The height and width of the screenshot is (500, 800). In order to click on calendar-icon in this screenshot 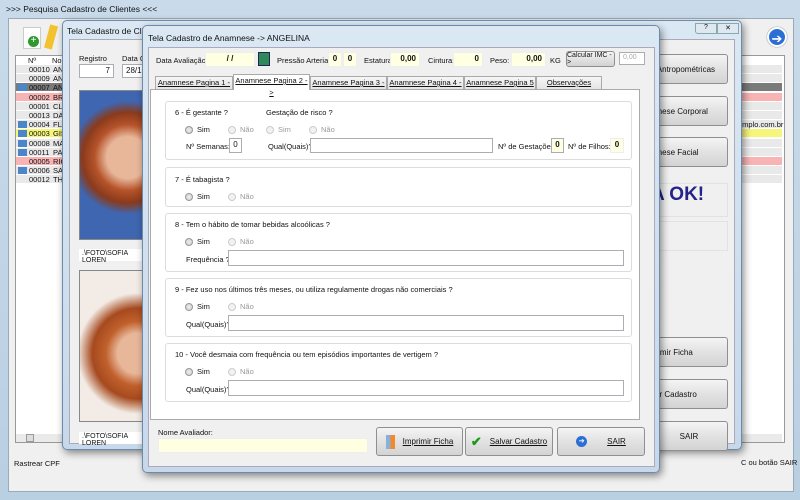, I will do `click(264, 59)`.